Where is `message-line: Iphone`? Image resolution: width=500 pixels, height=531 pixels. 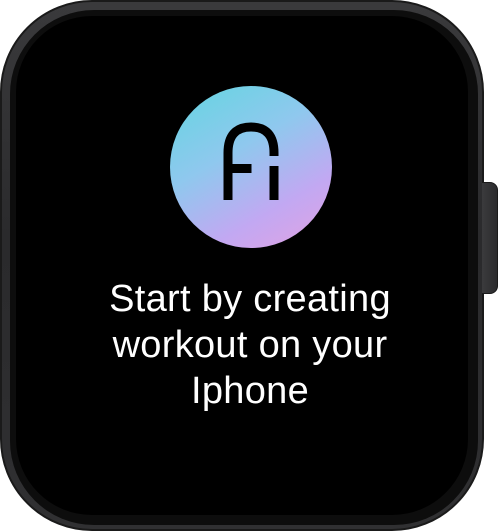
message-line: Iphone is located at coordinates (250, 391).